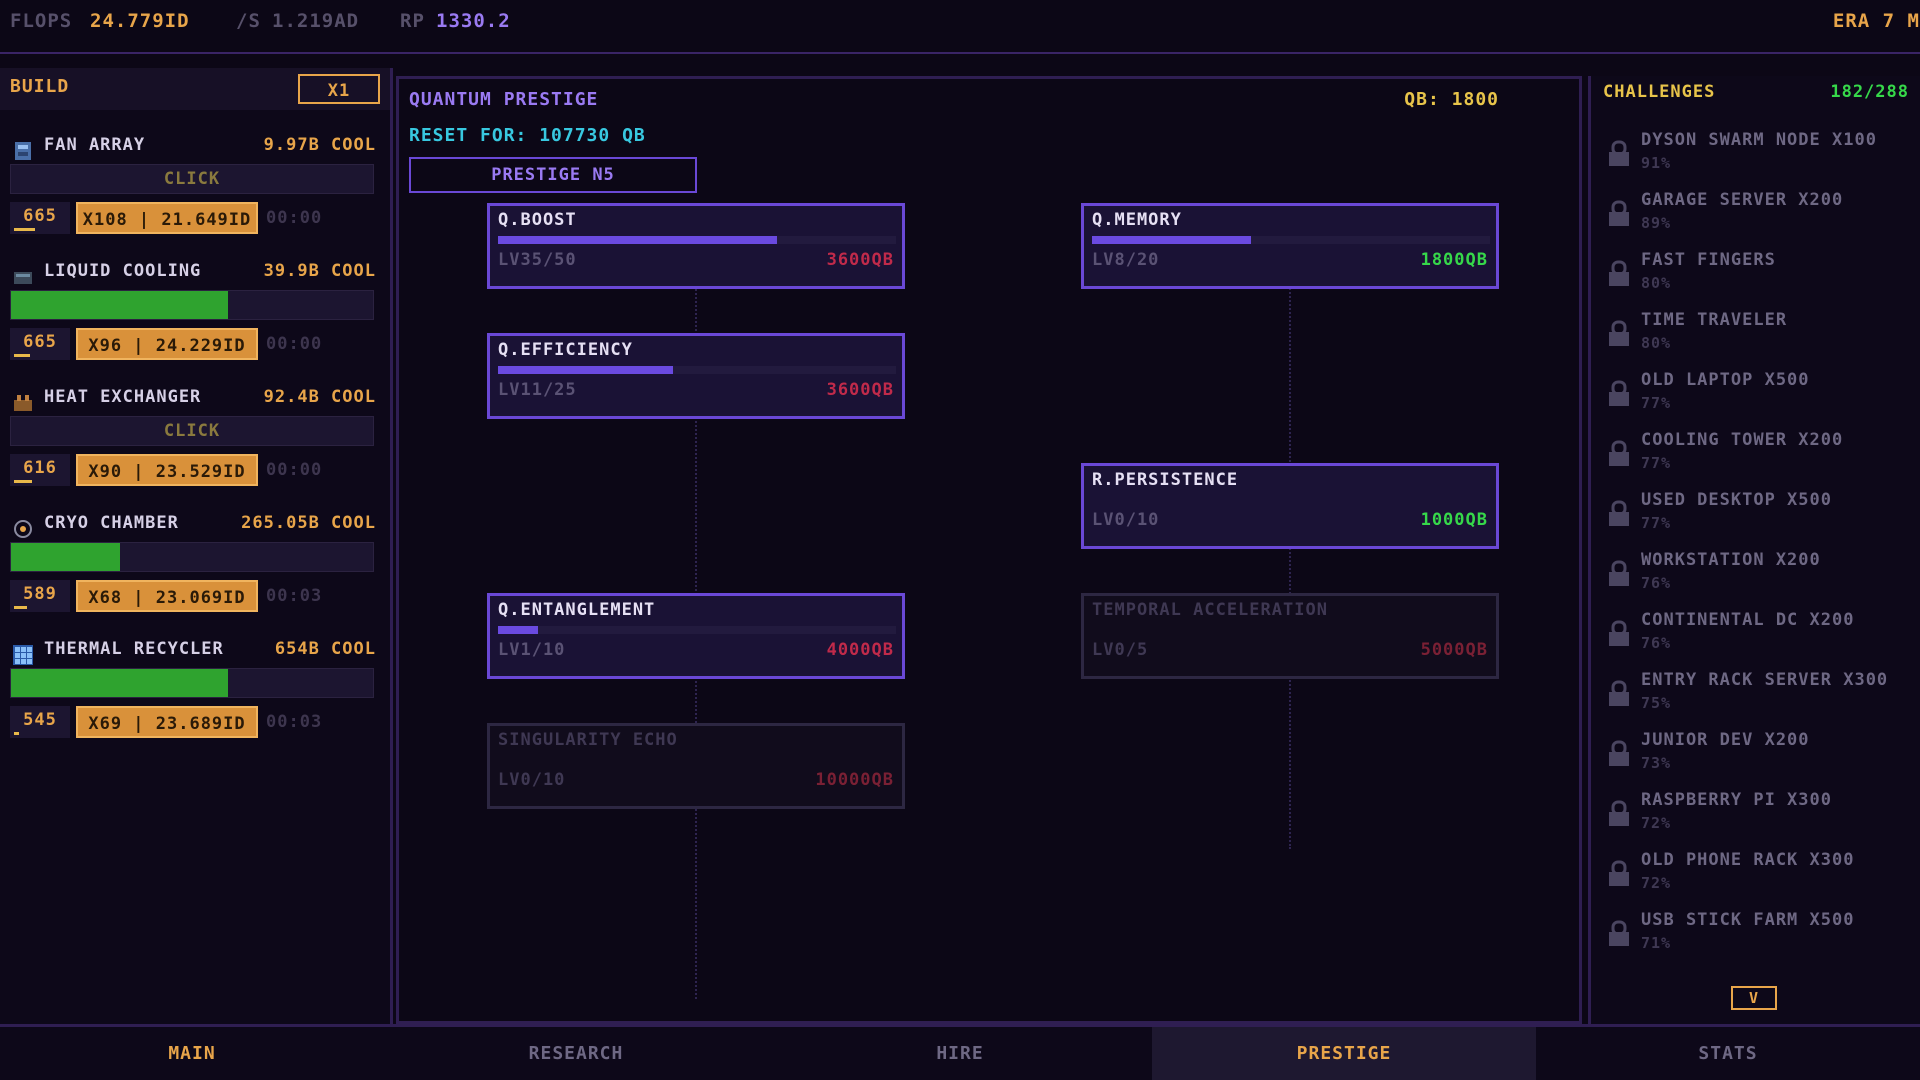 The width and height of the screenshot is (1920, 1080). I want to click on challenge-item: USED DESKTOP X500 77%, so click(1762, 518).